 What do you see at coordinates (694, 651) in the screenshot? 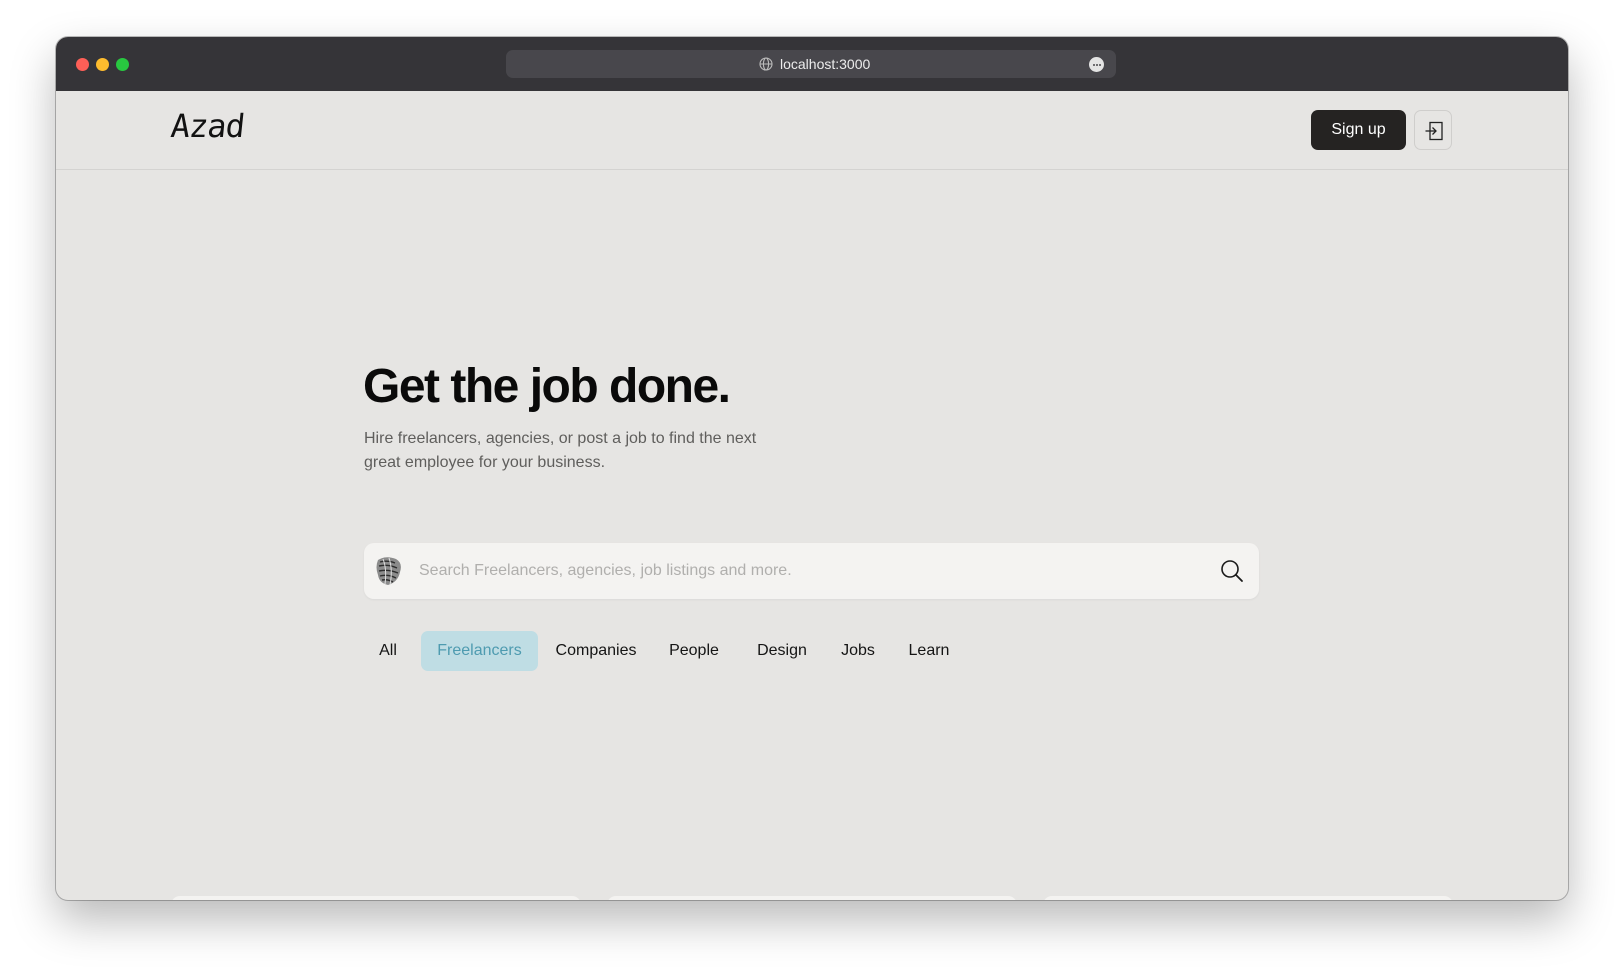
I see `tab-people: People` at bounding box center [694, 651].